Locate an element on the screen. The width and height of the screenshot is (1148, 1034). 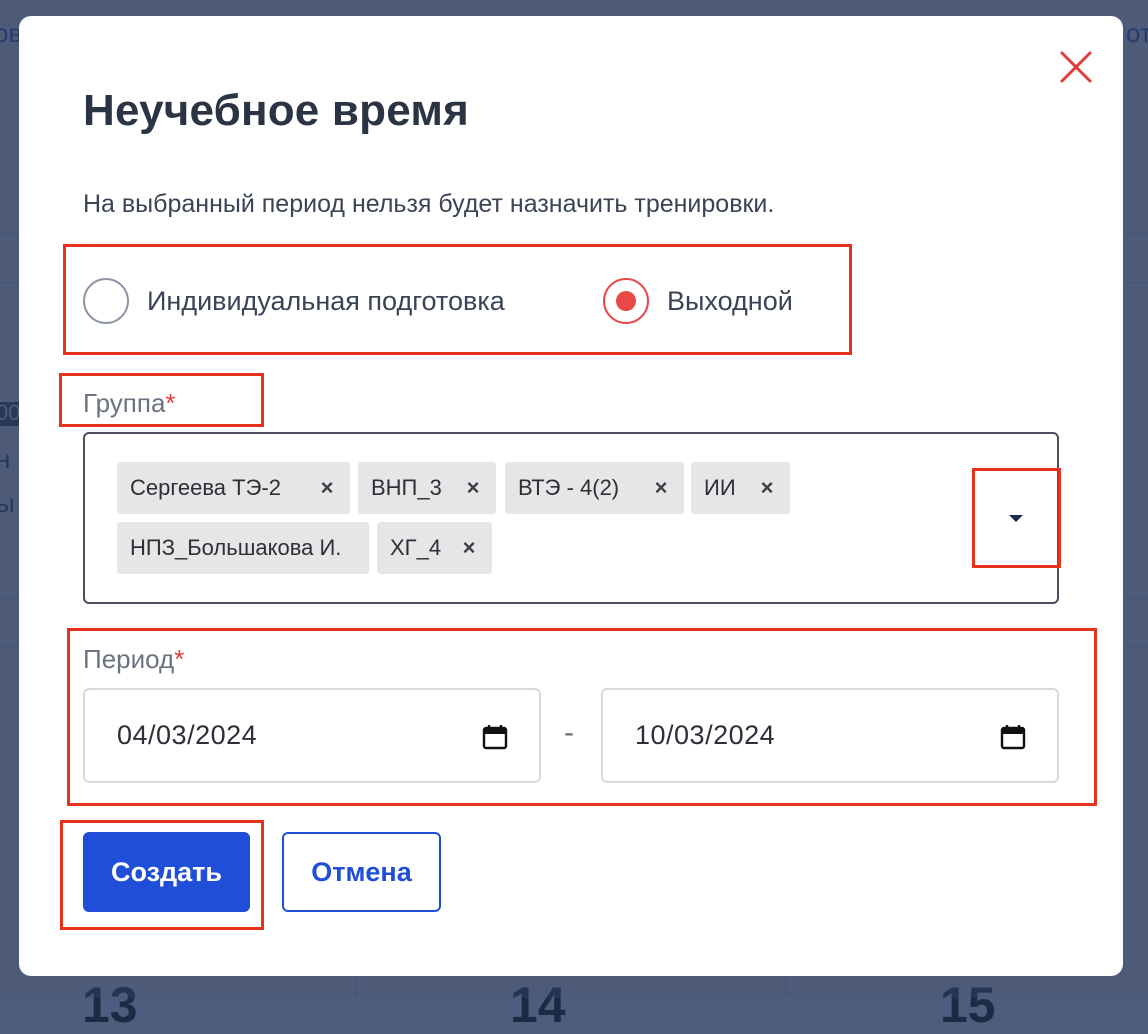
create-button: Создать is located at coordinates (166, 872).